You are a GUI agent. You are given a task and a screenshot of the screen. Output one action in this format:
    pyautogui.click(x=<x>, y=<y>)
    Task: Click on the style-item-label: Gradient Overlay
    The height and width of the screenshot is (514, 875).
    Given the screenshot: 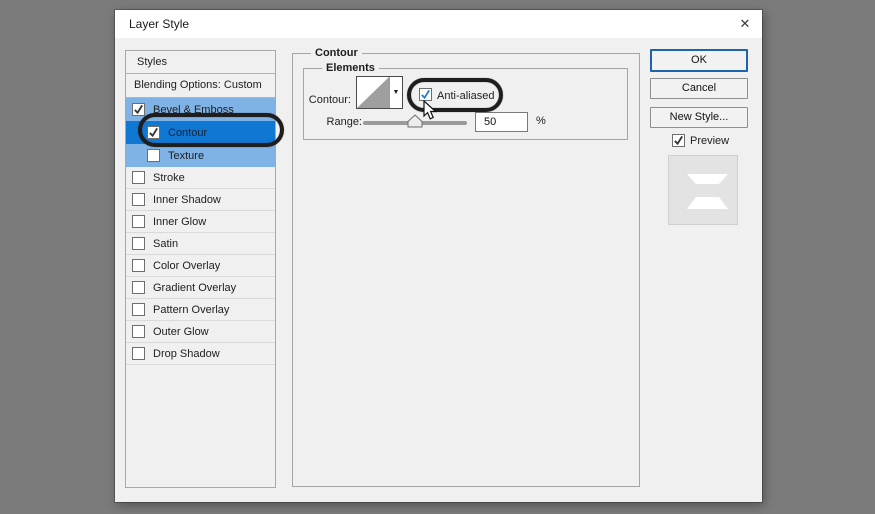 What is the action you would take?
    pyautogui.click(x=195, y=287)
    